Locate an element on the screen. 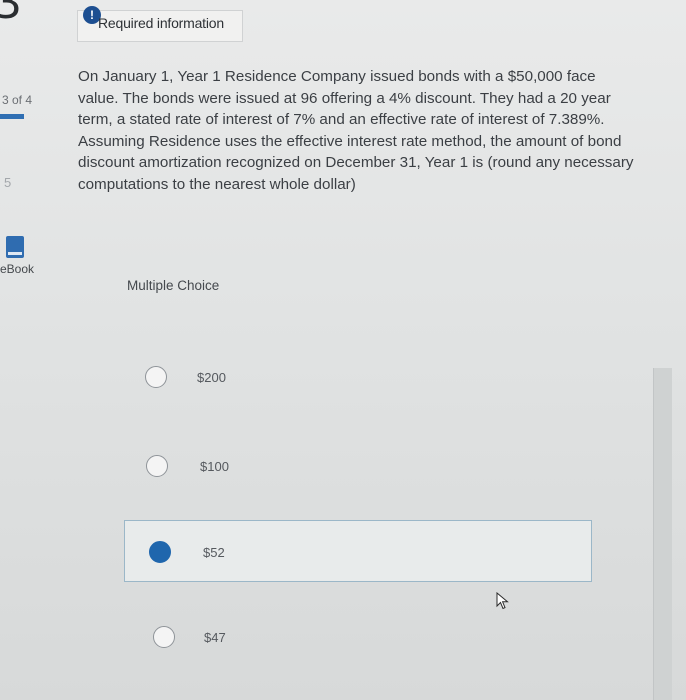 The height and width of the screenshot is (700, 686). required-info-label: Required information is located at coordinates (161, 23).